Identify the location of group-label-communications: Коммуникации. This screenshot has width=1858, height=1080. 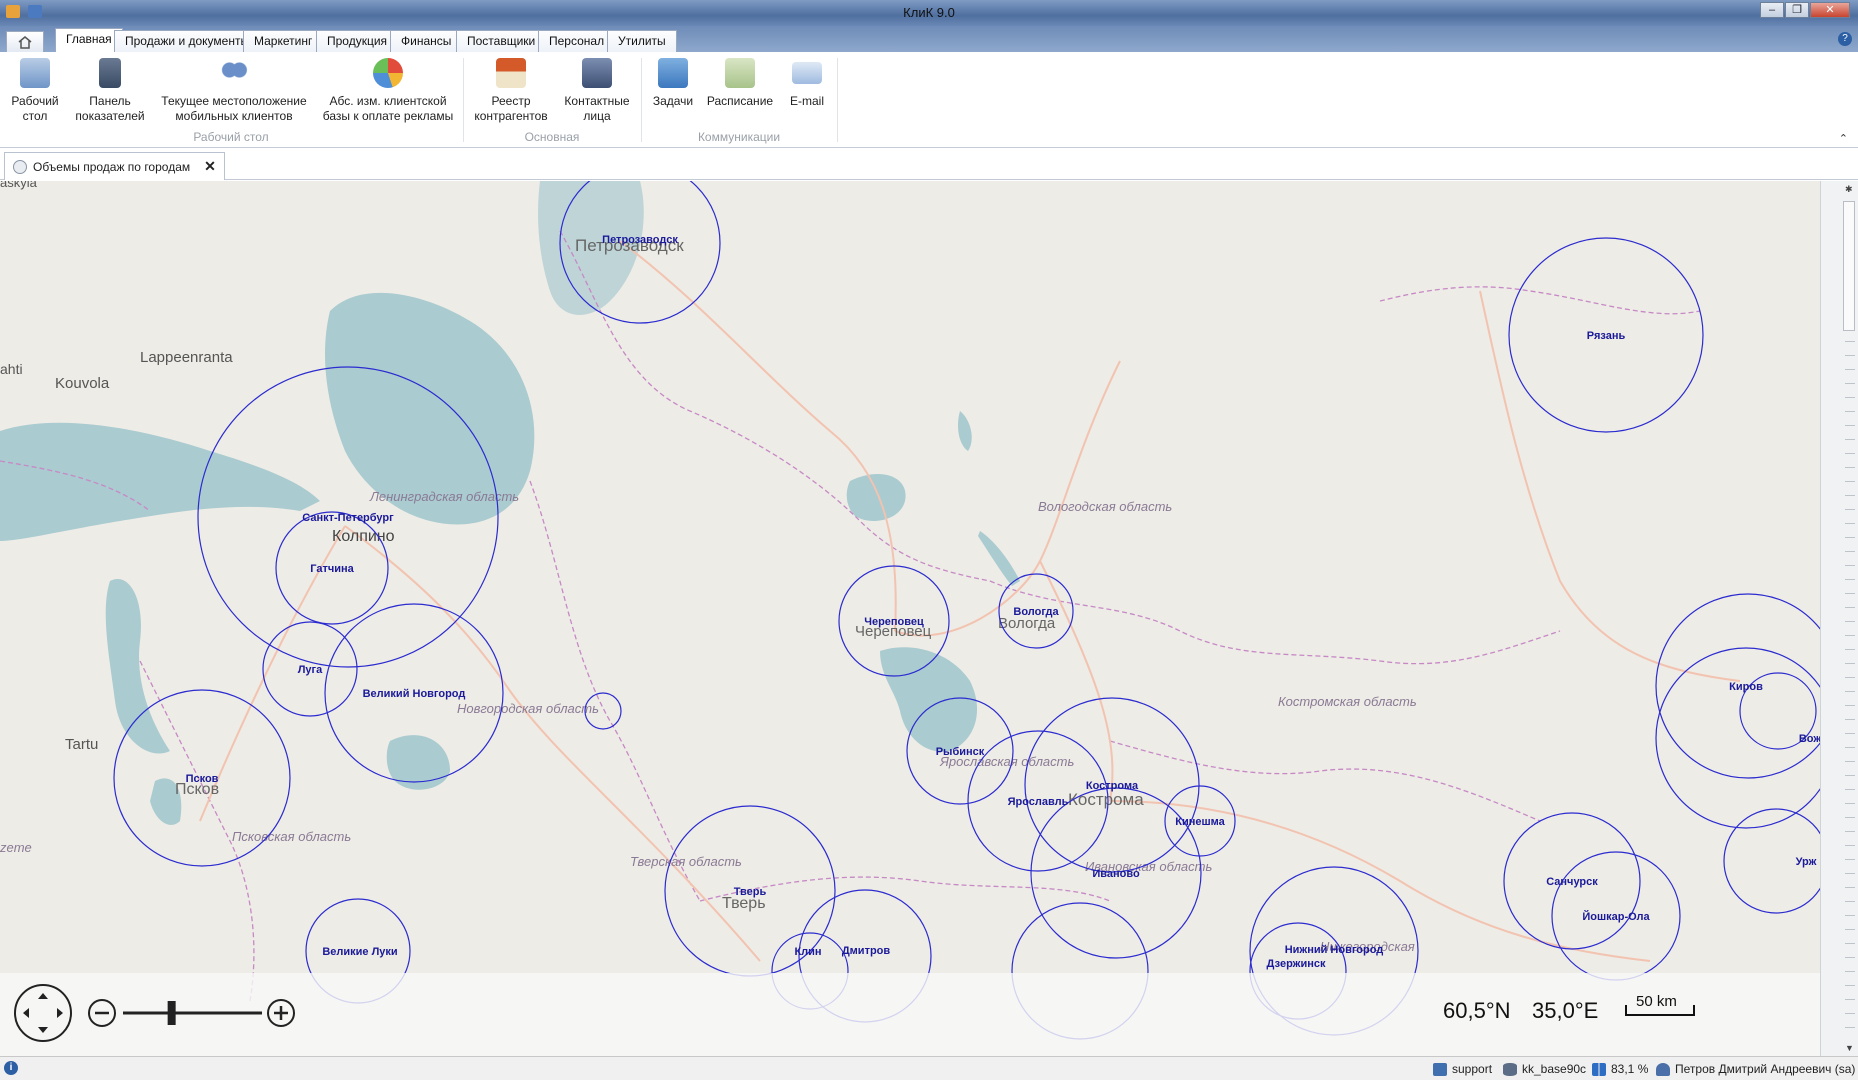
(739, 137).